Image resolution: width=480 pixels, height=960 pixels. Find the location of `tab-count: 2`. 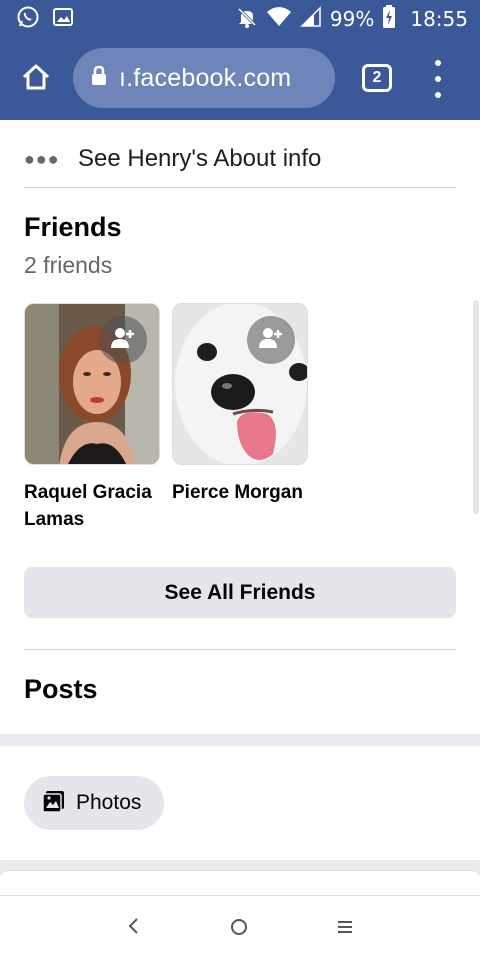

tab-count: 2 is located at coordinates (377, 77).